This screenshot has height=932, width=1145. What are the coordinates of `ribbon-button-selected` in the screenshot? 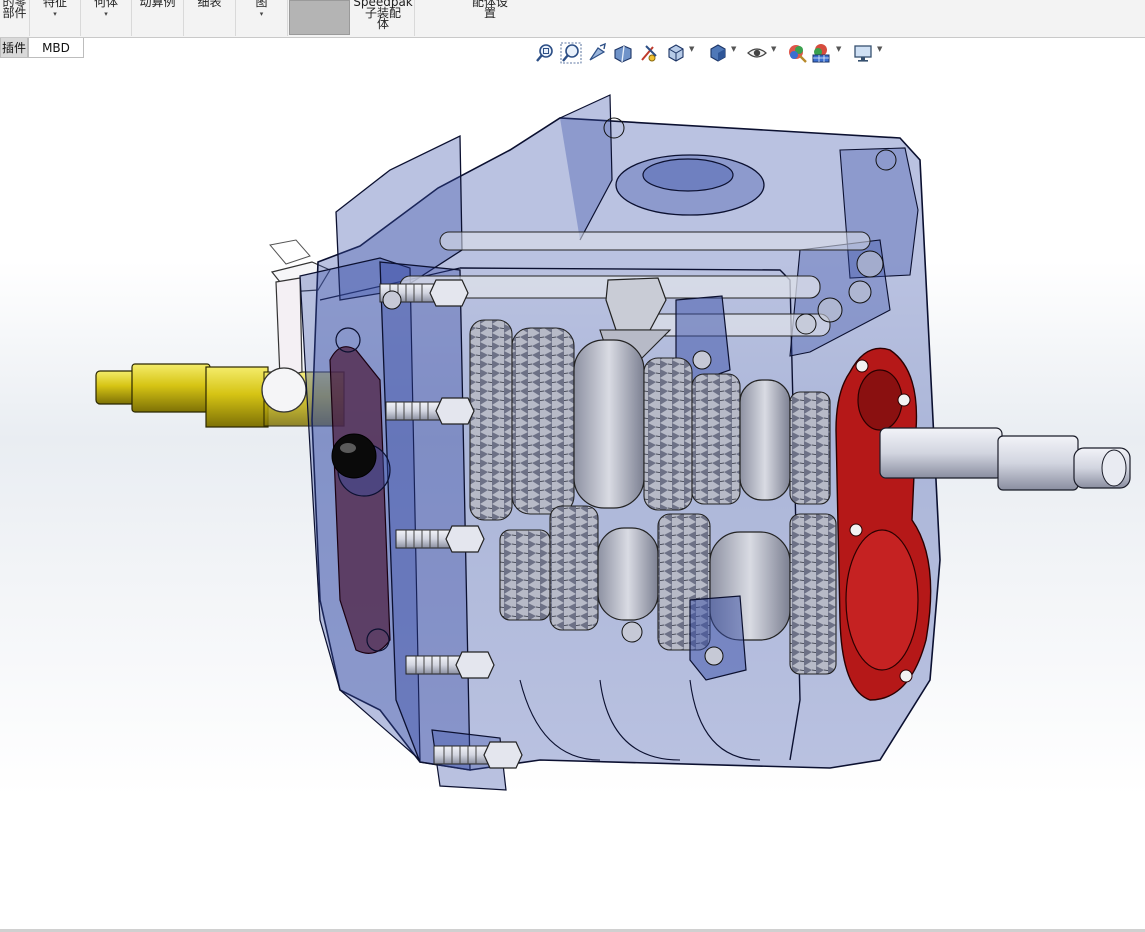 It's located at (319, 17).